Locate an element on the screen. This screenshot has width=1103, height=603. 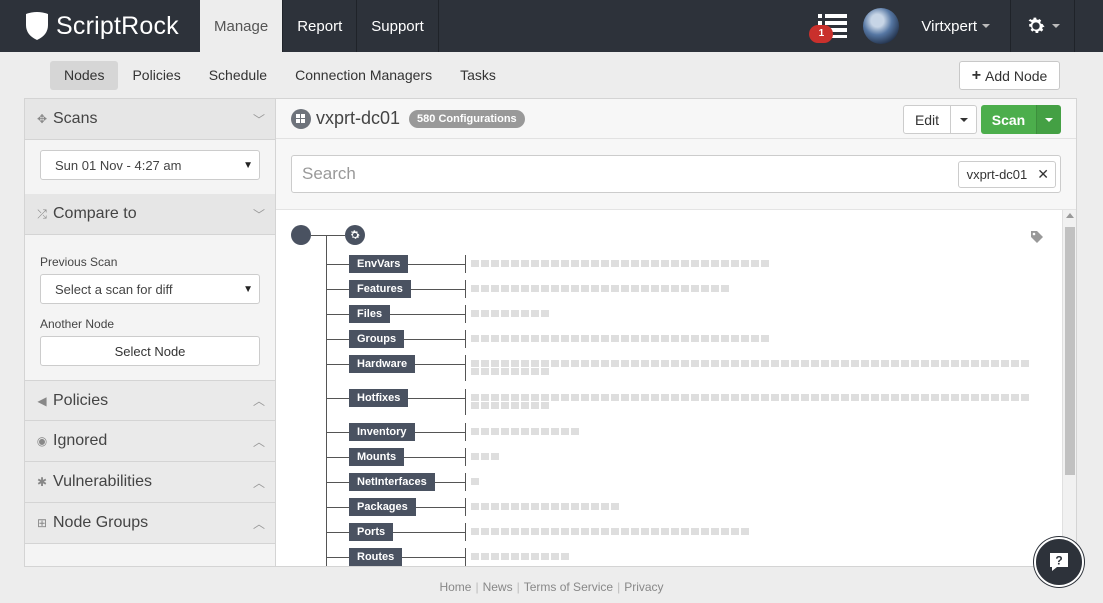
category-tag: Inventory is located at coordinates (382, 432).